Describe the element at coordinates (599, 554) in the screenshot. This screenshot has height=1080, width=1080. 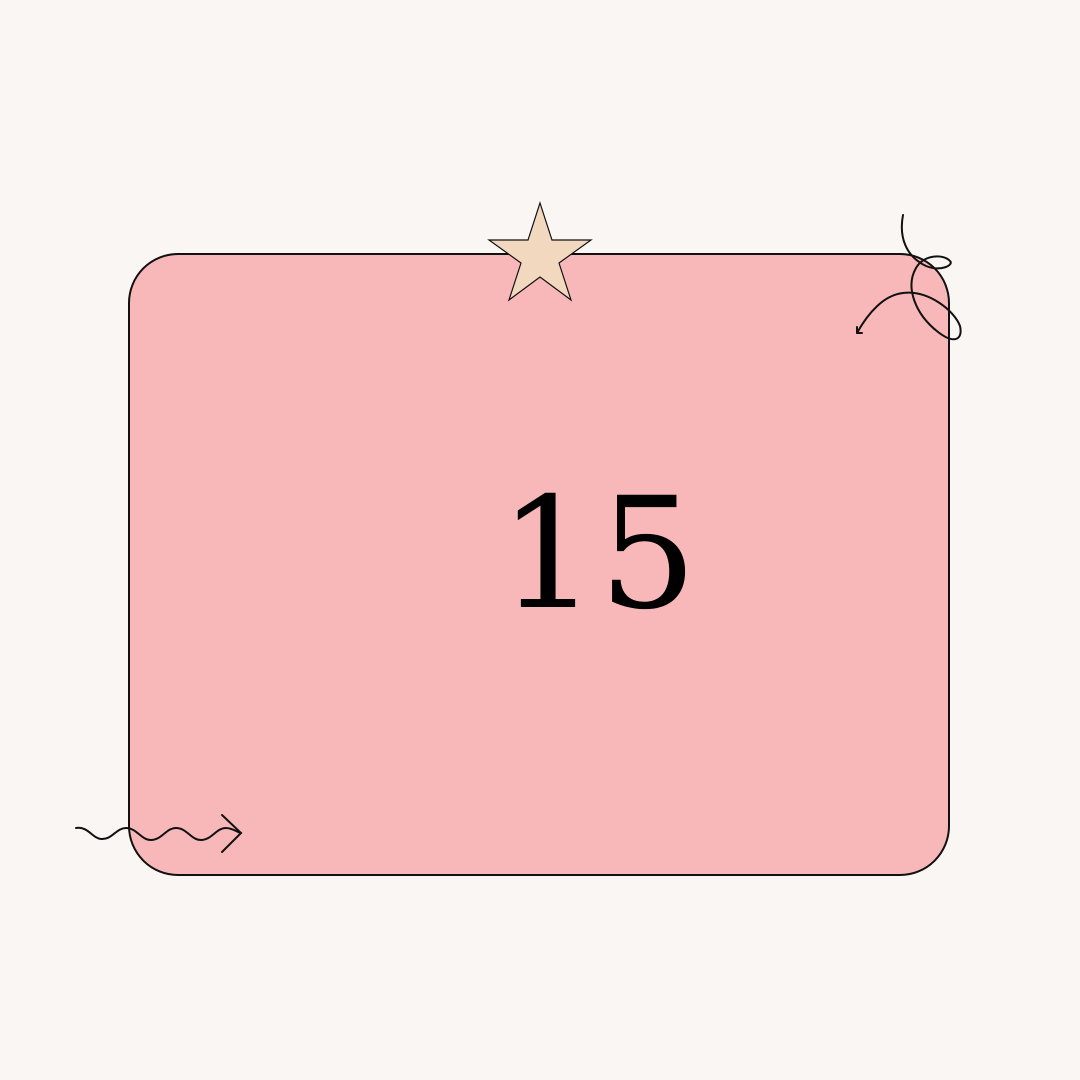
I see `card-number: 15` at that location.